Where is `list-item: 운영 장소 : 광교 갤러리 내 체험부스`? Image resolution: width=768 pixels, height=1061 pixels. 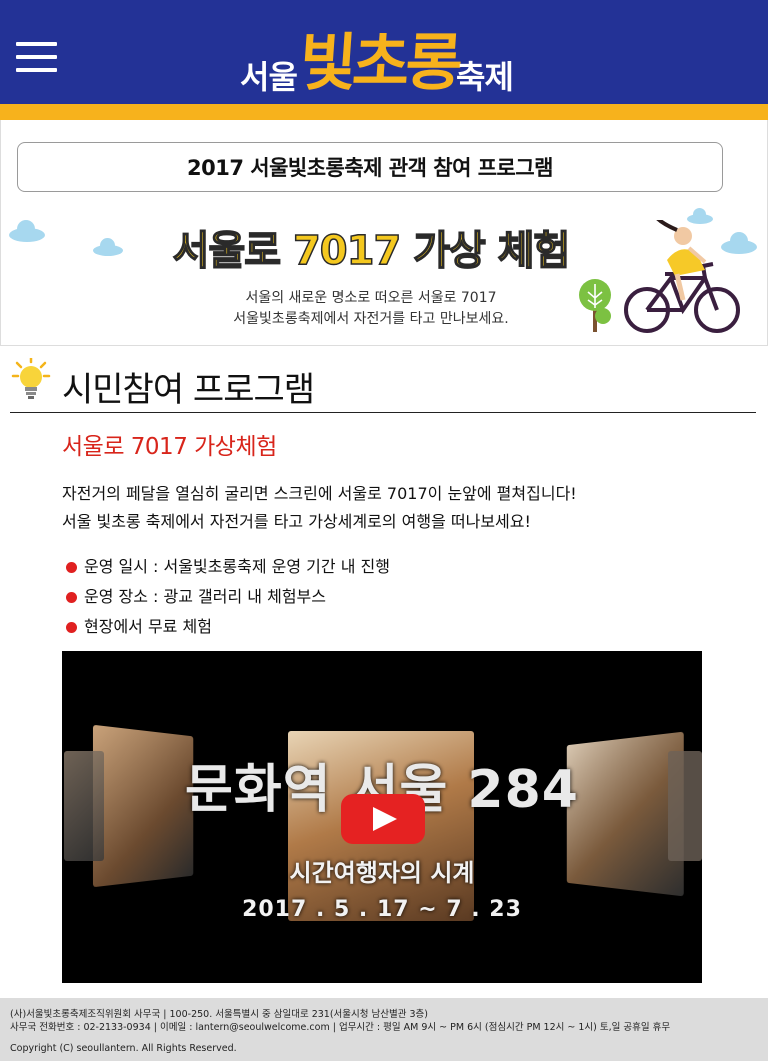
list-item: 운영 장소 : 광교 갤러리 내 체험부스 is located at coordinates (402, 597).